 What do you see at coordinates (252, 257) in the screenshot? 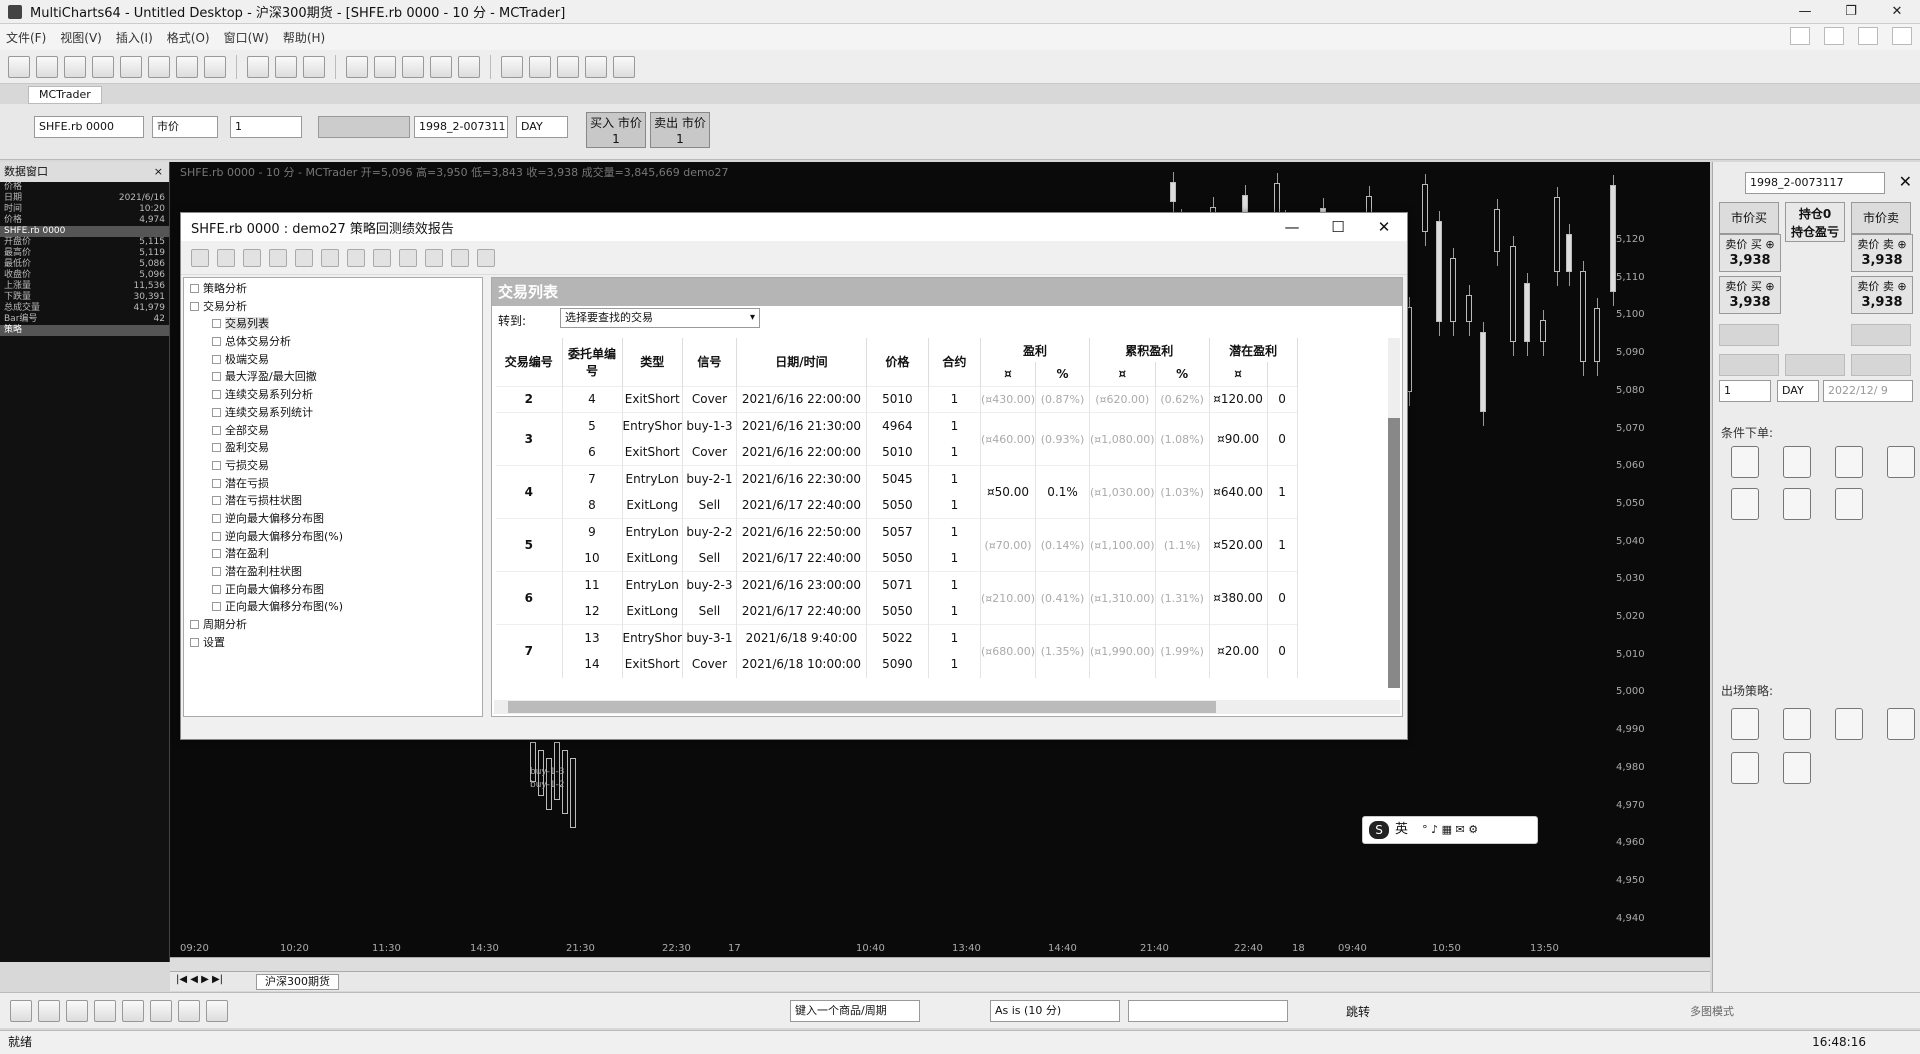
I see `save-icon` at bounding box center [252, 257].